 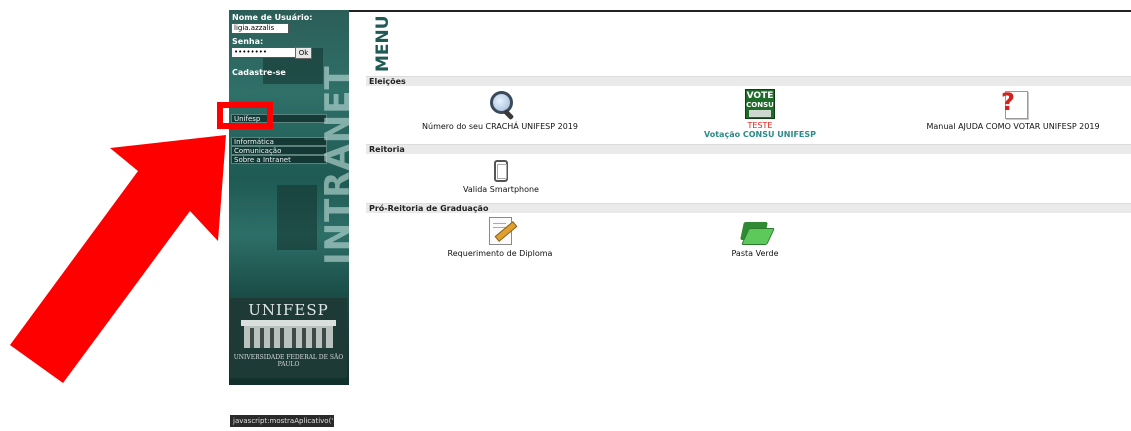 I want to click on app-pasta-verde: Pasta Verde, so click(x=755, y=237).